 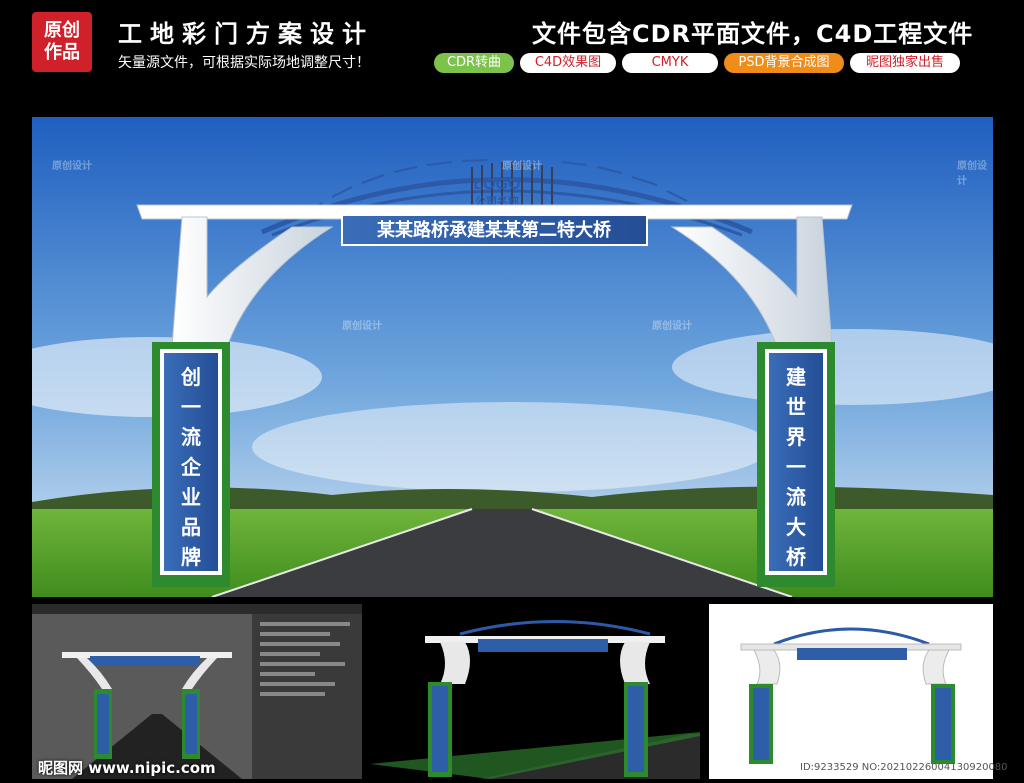 I want to click on badge-line-2: 作品, so click(x=62, y=52).